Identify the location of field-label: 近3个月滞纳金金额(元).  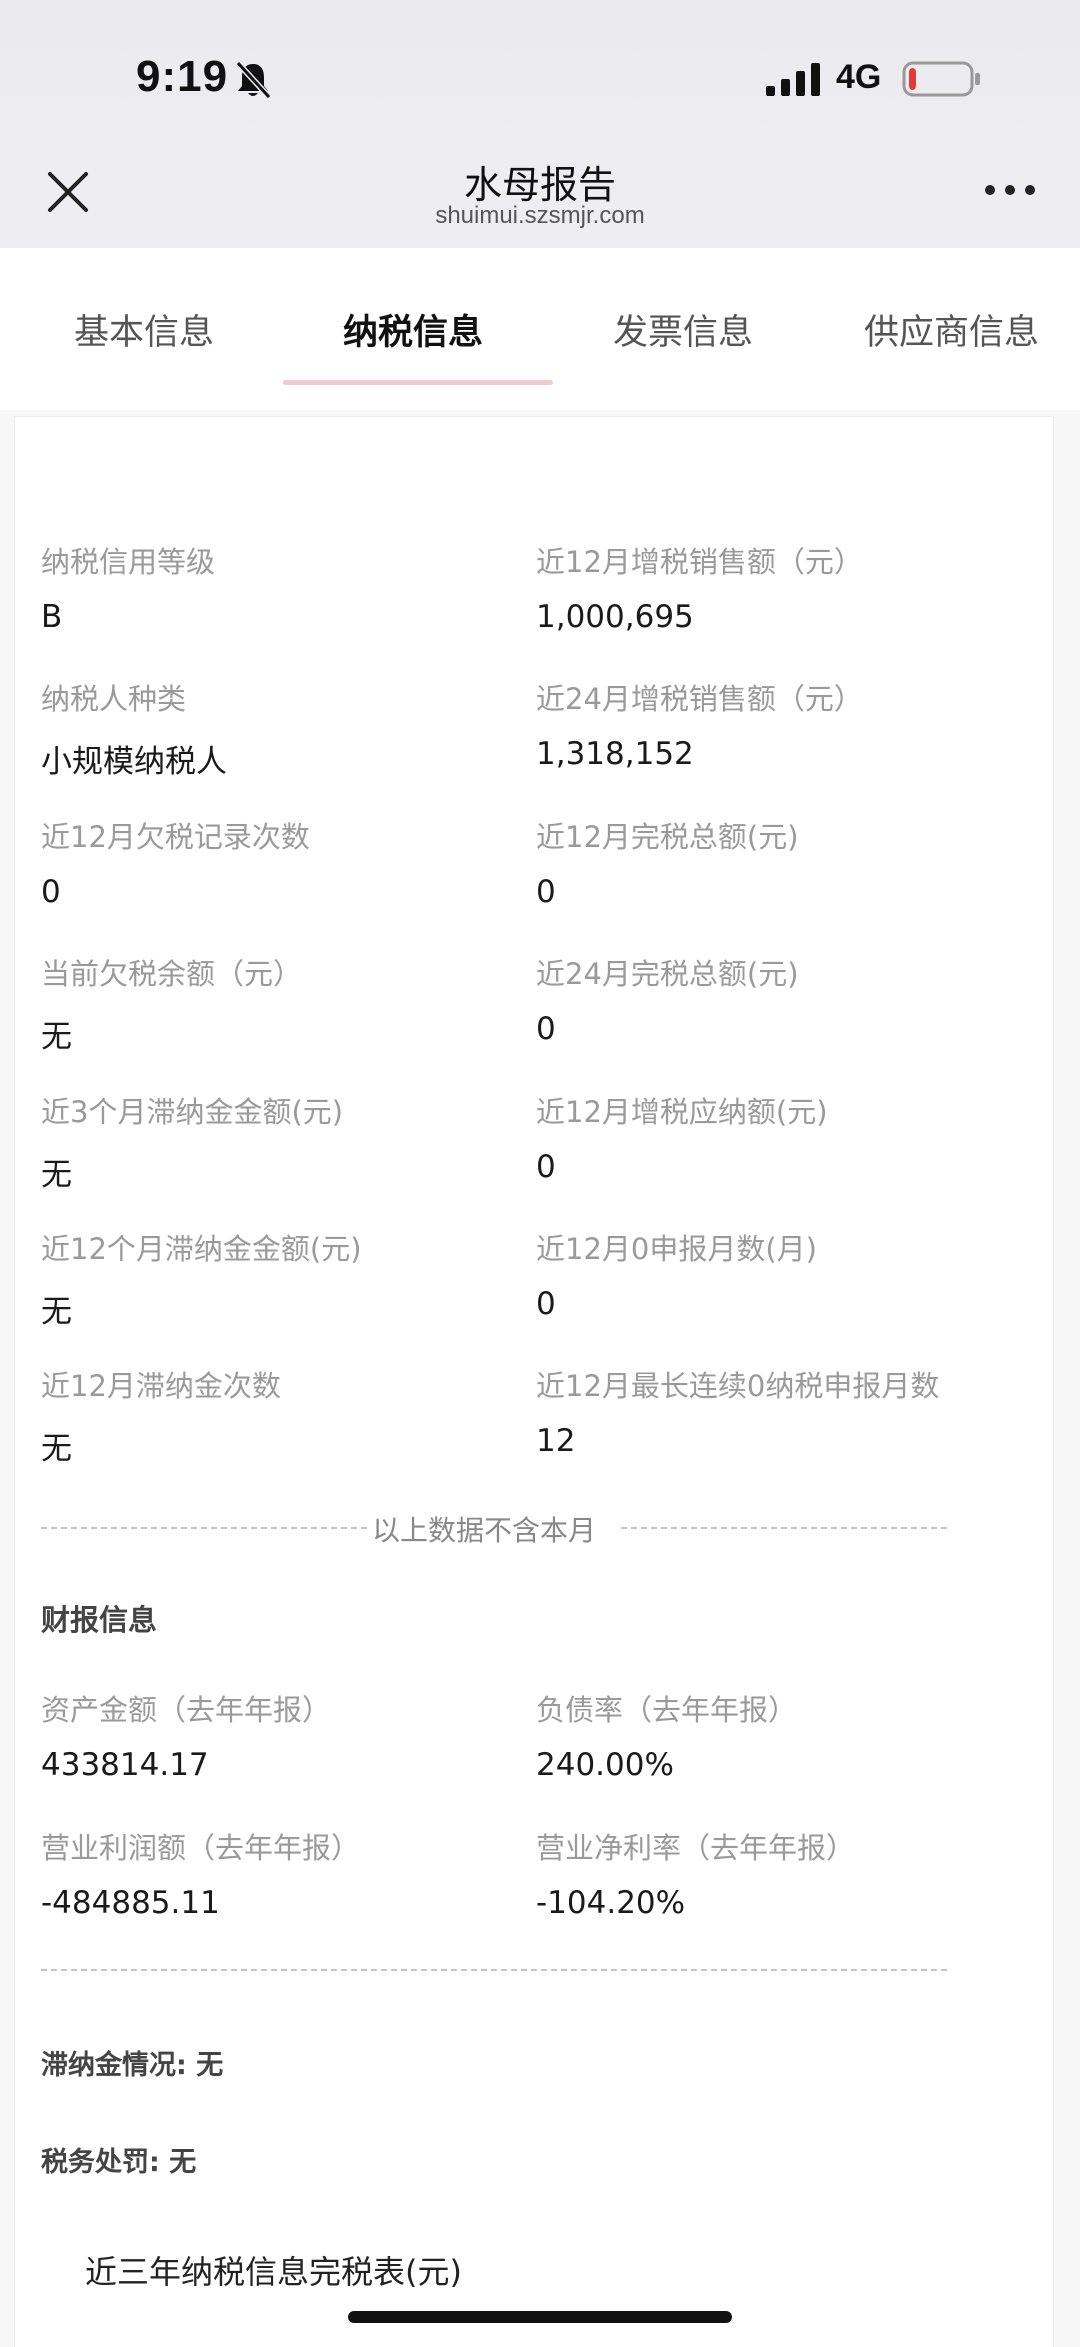
(192, 1112).